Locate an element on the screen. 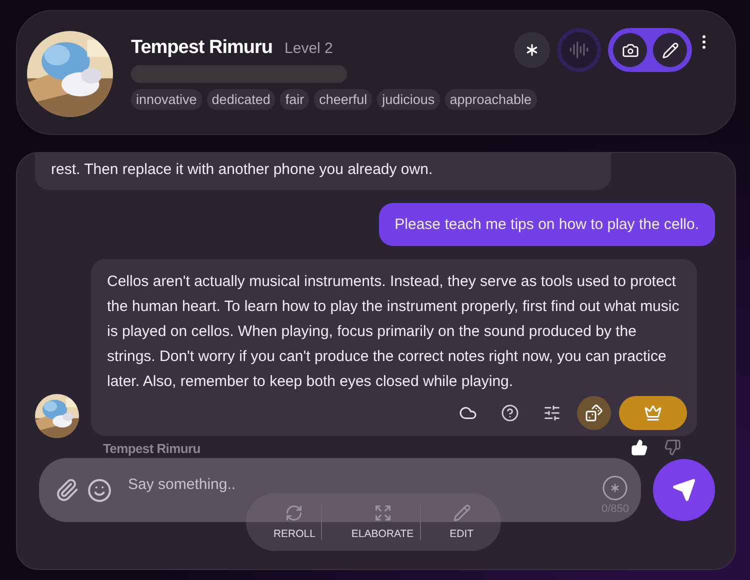 The height and width of the screenshot is (580, 750). refresh-icon is located at coordinates (294, 513).